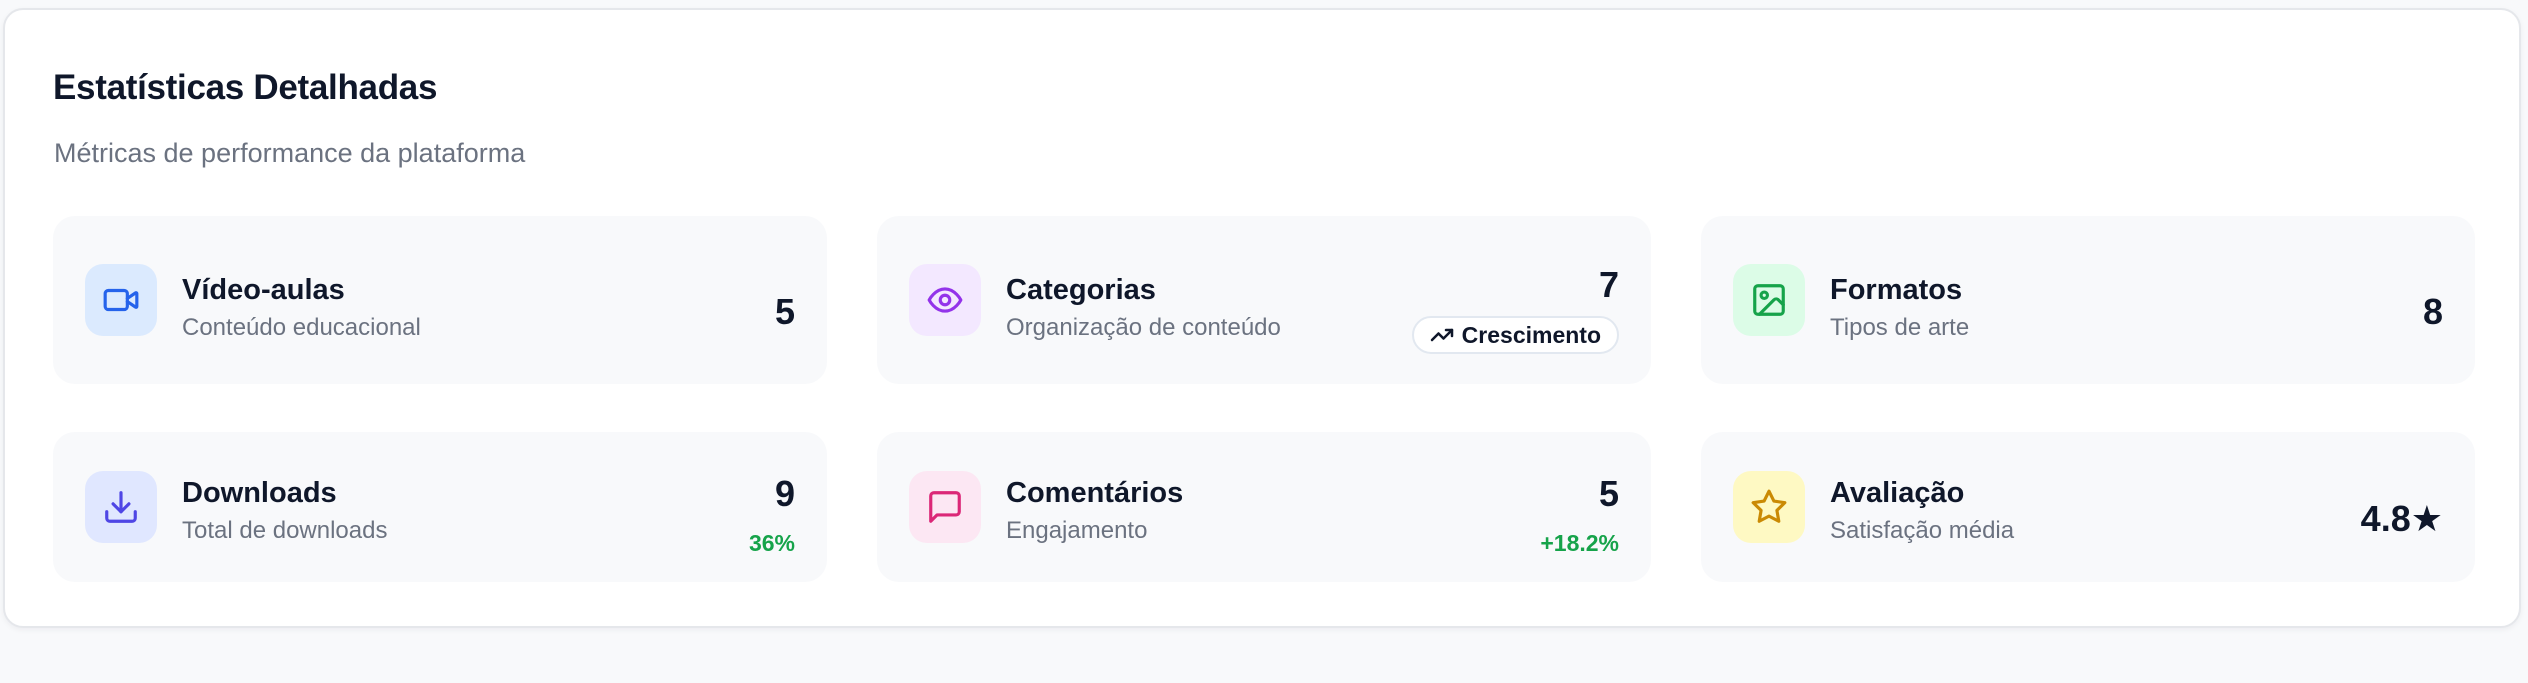 The height and width of the screenshot is (683, 2528). What do you see at coordinates (2432, 311) in the screenshot?
I see `stat-value: 8` at bounding box center [2432, 311].